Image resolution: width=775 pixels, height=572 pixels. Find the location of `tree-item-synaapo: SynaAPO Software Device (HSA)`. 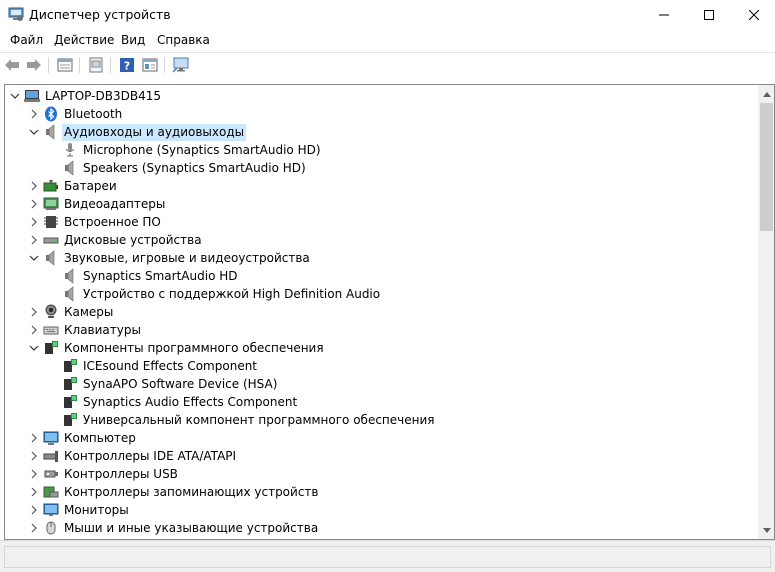

tree-item-synaapo: SynaAPO Software Device (HSA) is located at coordinates (170, 384).